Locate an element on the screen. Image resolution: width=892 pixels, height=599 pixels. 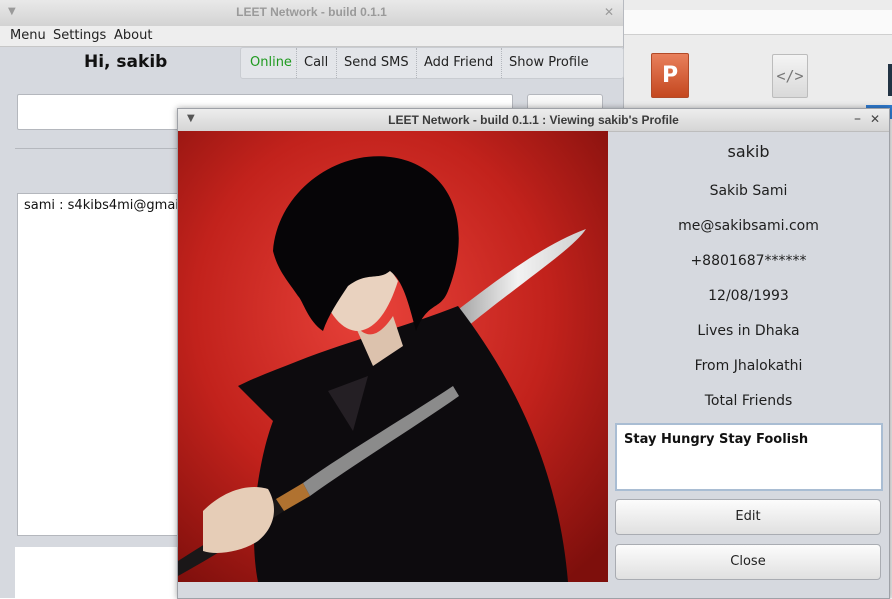
list-item: sami : s4kibs4mi@gmail. is located at coordinates (105, 205).